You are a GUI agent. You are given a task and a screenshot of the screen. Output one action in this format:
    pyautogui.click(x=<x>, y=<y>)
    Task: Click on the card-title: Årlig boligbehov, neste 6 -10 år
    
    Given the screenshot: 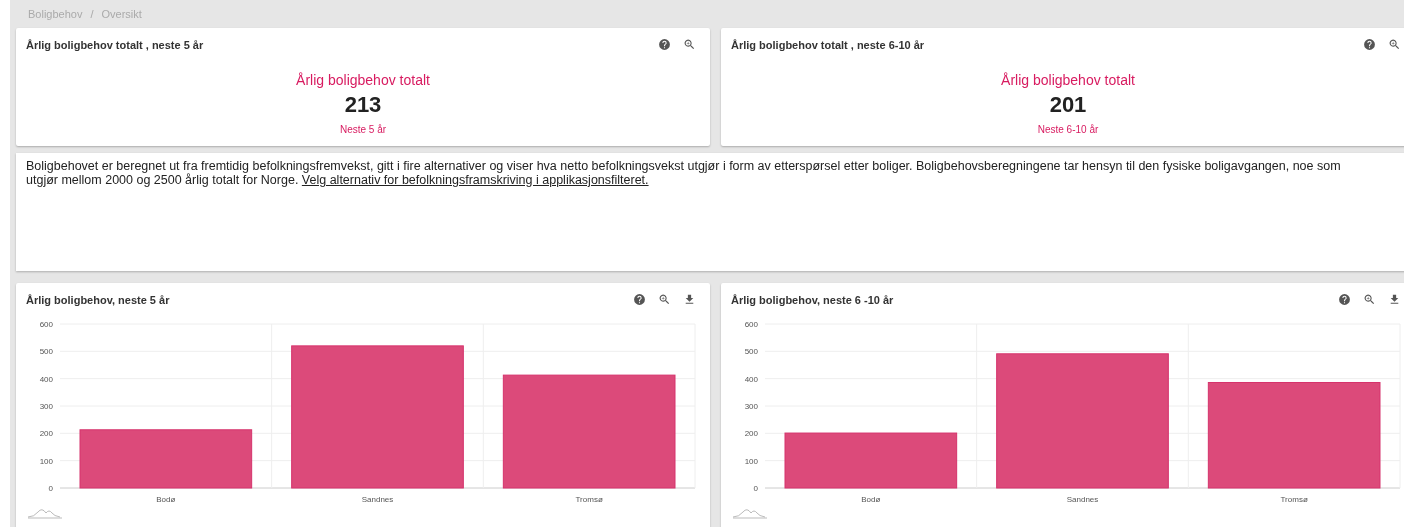 What is the action you would take?
    pyautogui.click(x=813, y=299)
    